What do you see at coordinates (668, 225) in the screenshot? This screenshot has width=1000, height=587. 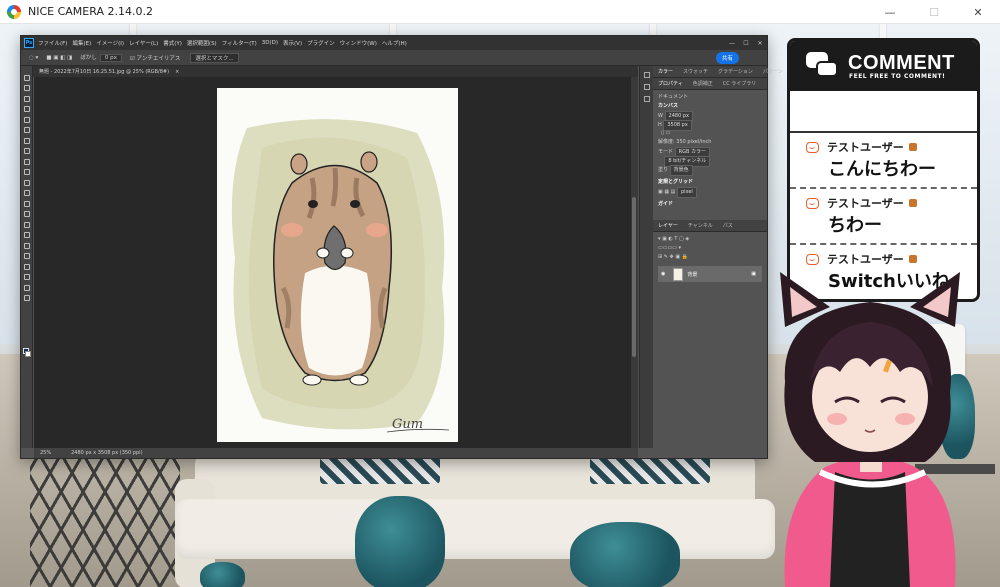 I see `tab-layers: レイヤー` at bounding box center [668, 225].